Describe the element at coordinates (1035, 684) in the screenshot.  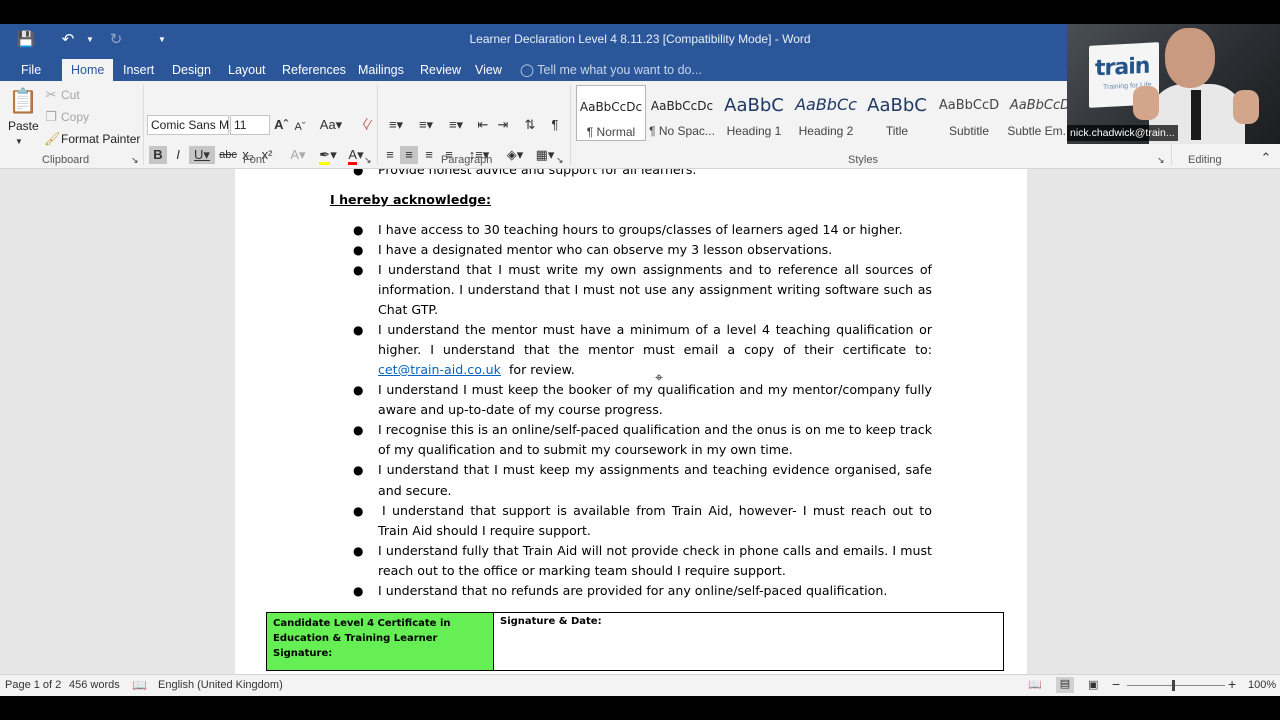
I see `read-mode-icon: 📖` at that location.